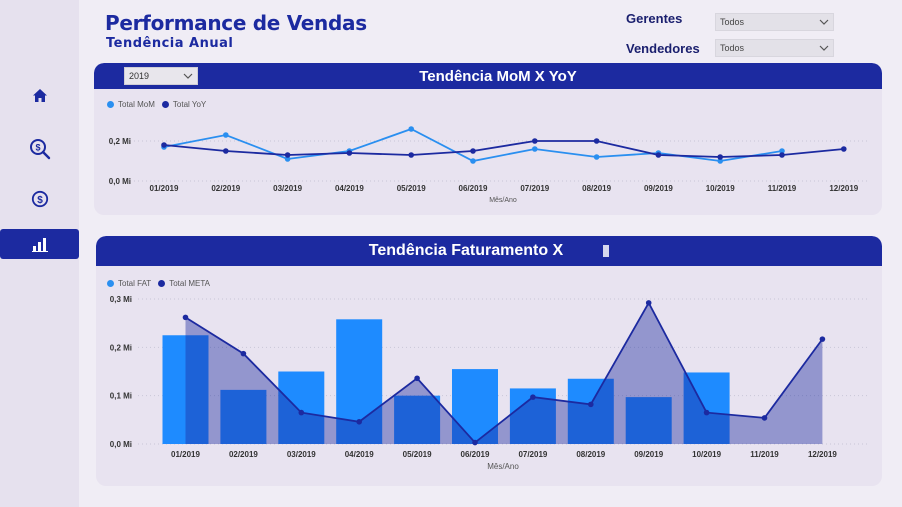  What do you see at coordinates (503, 466) in the screenshot?
I see `x-axis-label: Mês/Ano` at bounding box center [503, 466].